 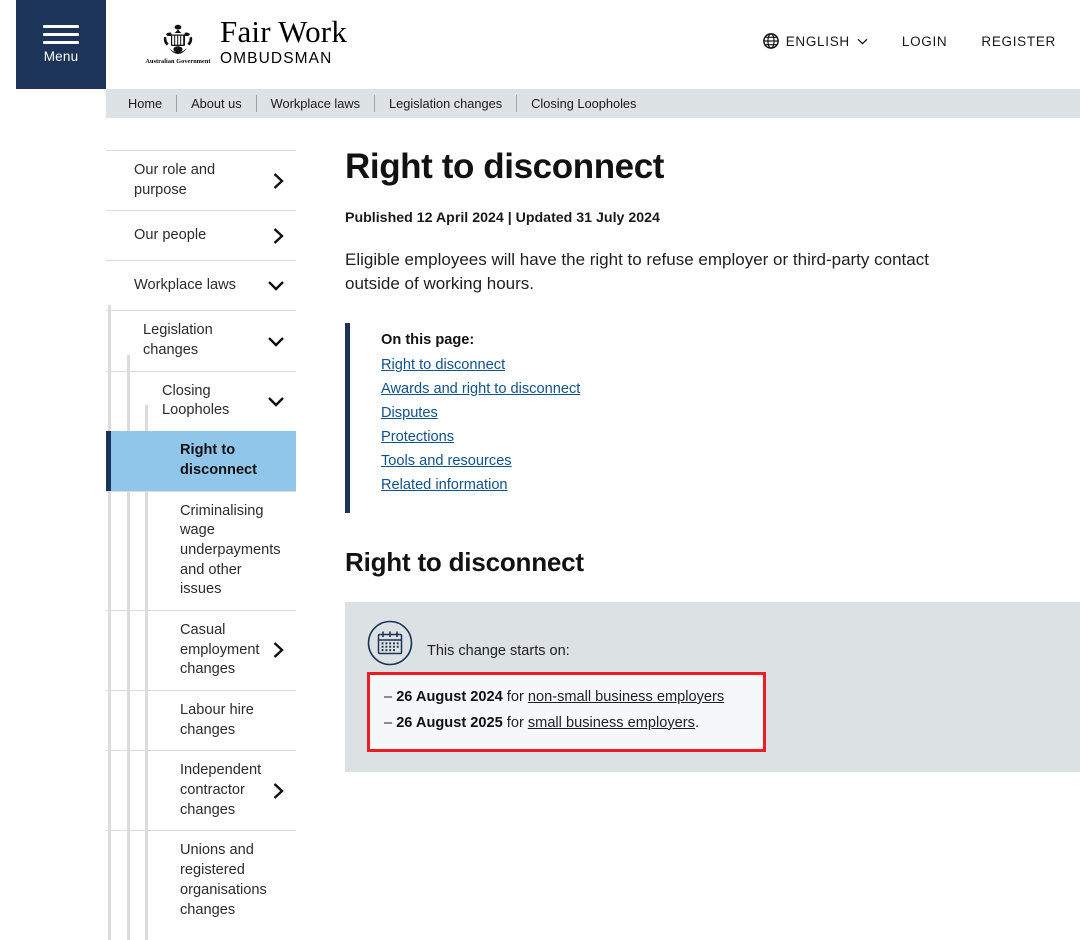 What do you see at coordinates (170, 235) in the screenshot?
I see `sidebar-item-label: Our people` at bounding box center [170, 235].